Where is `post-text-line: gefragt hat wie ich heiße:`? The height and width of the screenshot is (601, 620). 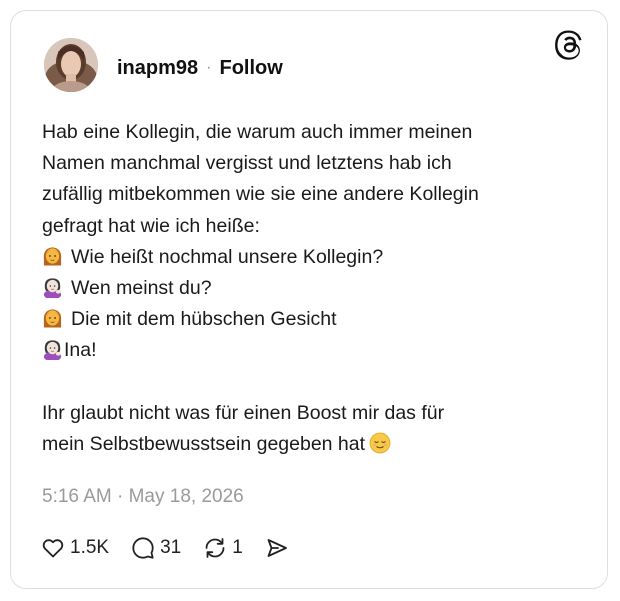
post-text-line: gefragt hat wie ich heiße: is located at coordinates (151, 225).